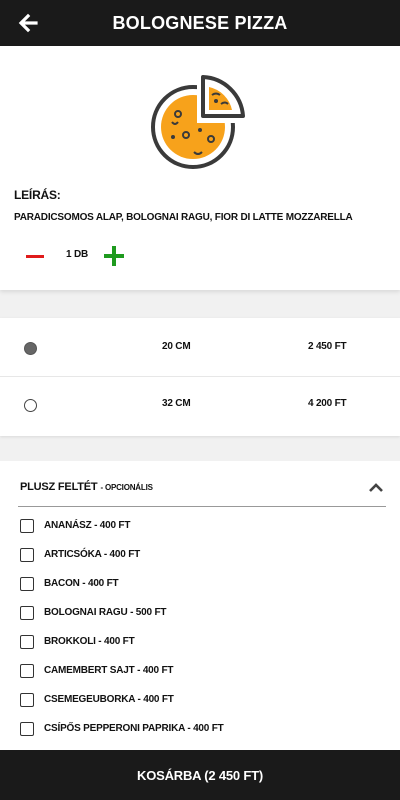  What do you see at coordinates (30, 348) in the screenshot?
I see `radio-selected` at bounding box center [30, 348].